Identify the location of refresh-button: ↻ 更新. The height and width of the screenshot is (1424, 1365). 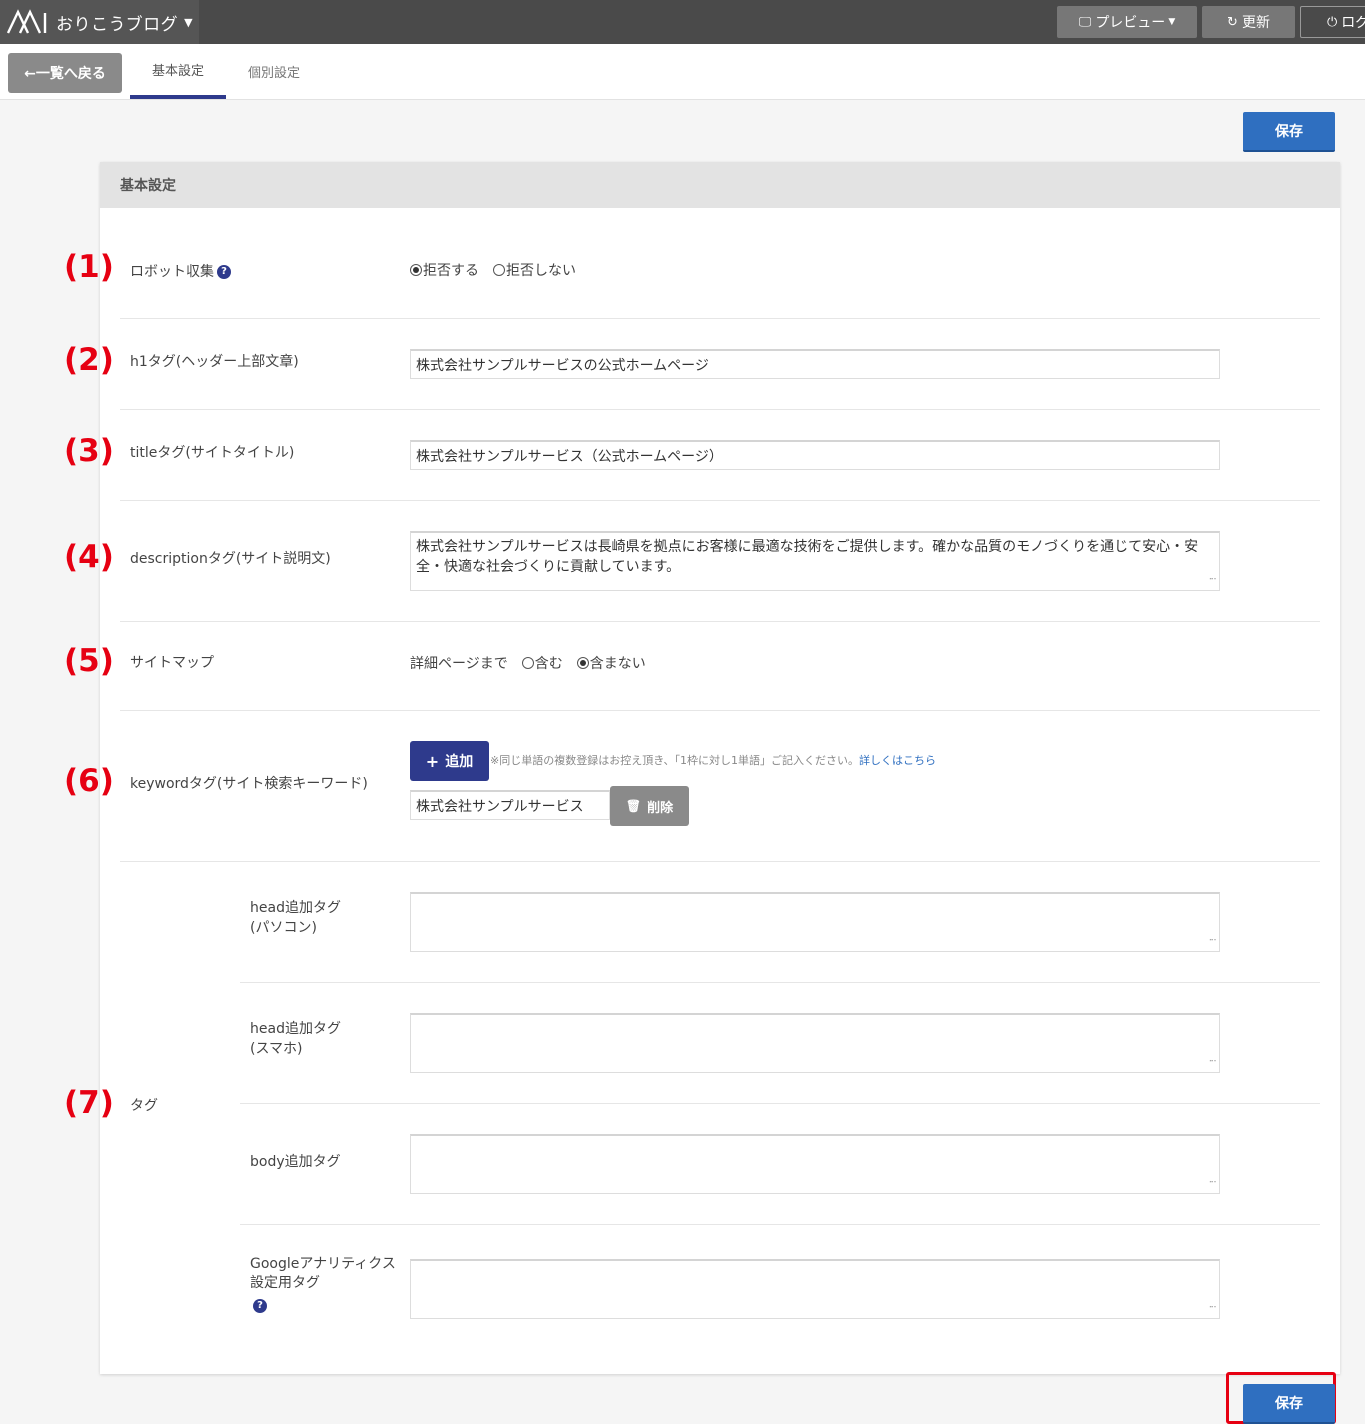
(1248, 22).